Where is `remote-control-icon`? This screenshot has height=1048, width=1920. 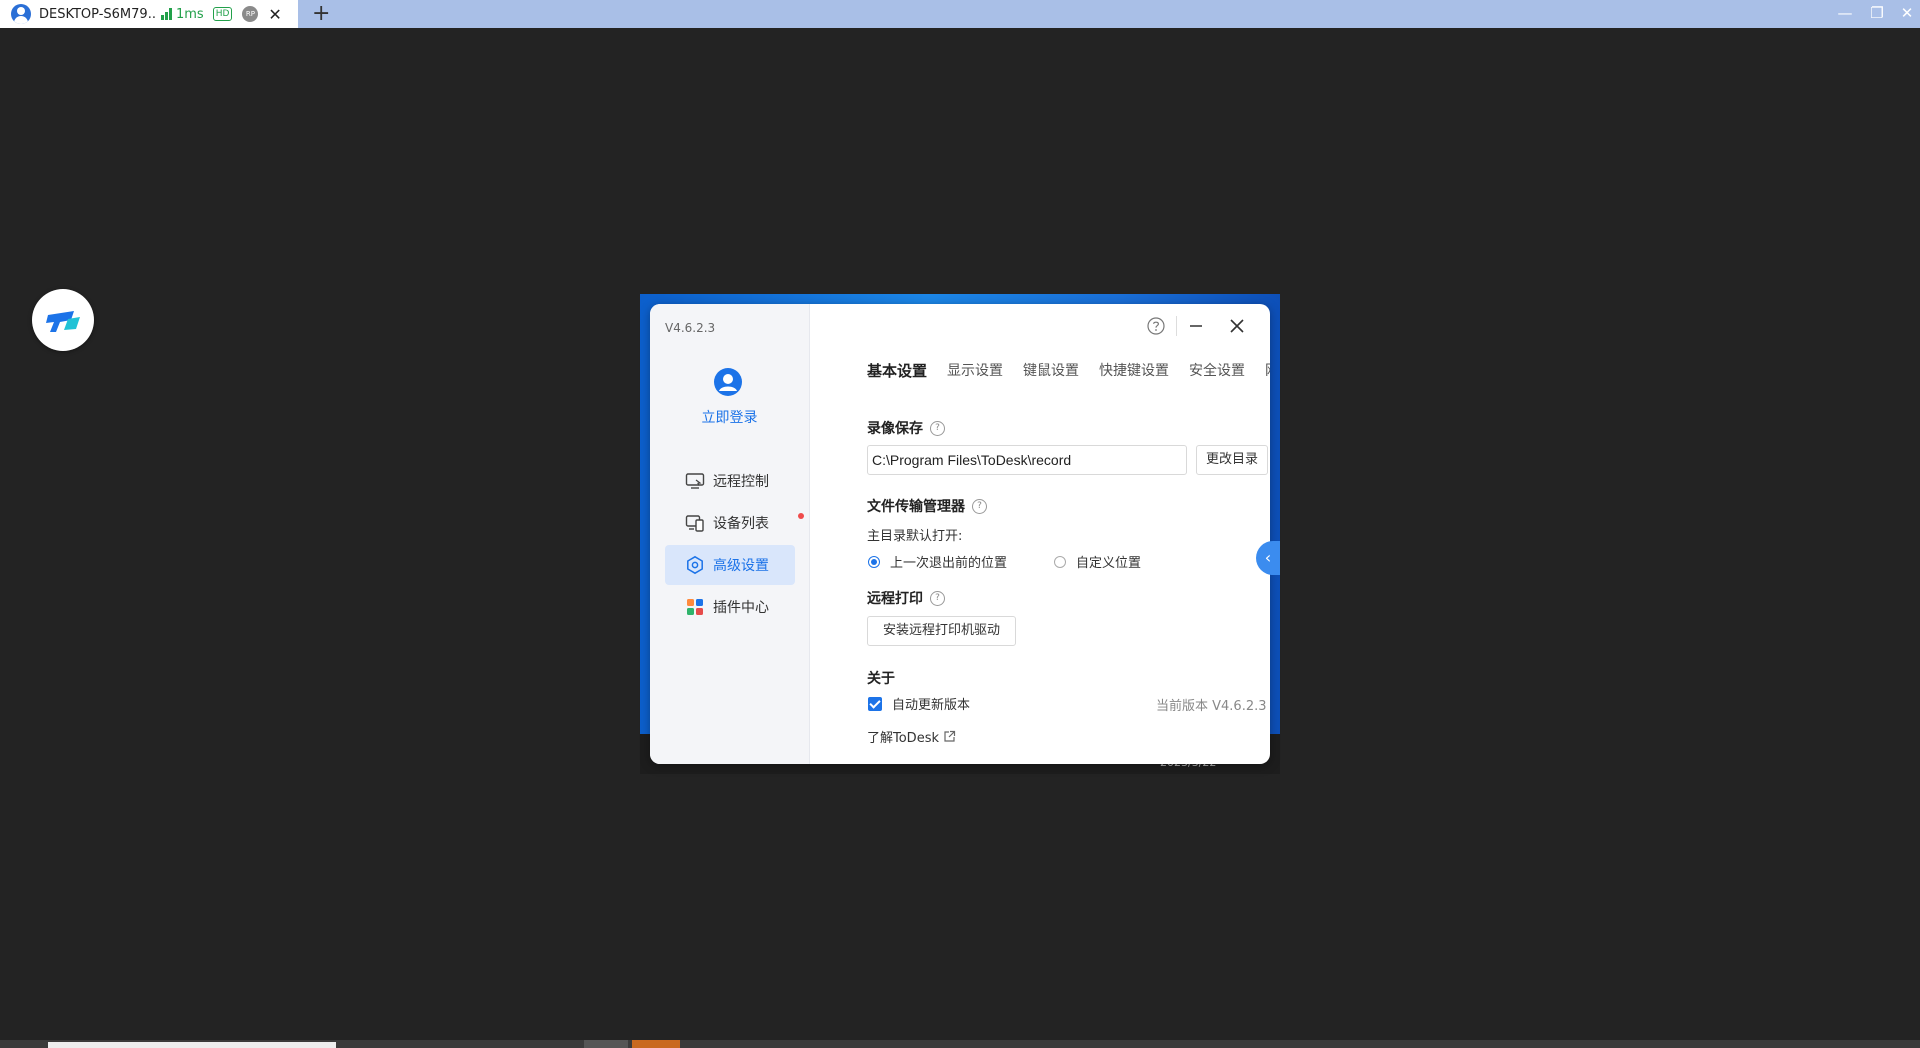
remote-control-icon is located at coordinates (695, 481).